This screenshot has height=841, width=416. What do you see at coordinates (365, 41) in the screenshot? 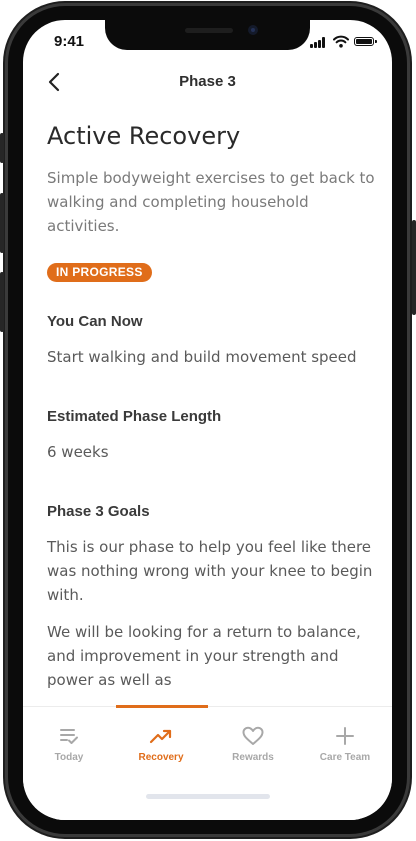
I see `battery-icon` at bounding box center [365, 41].